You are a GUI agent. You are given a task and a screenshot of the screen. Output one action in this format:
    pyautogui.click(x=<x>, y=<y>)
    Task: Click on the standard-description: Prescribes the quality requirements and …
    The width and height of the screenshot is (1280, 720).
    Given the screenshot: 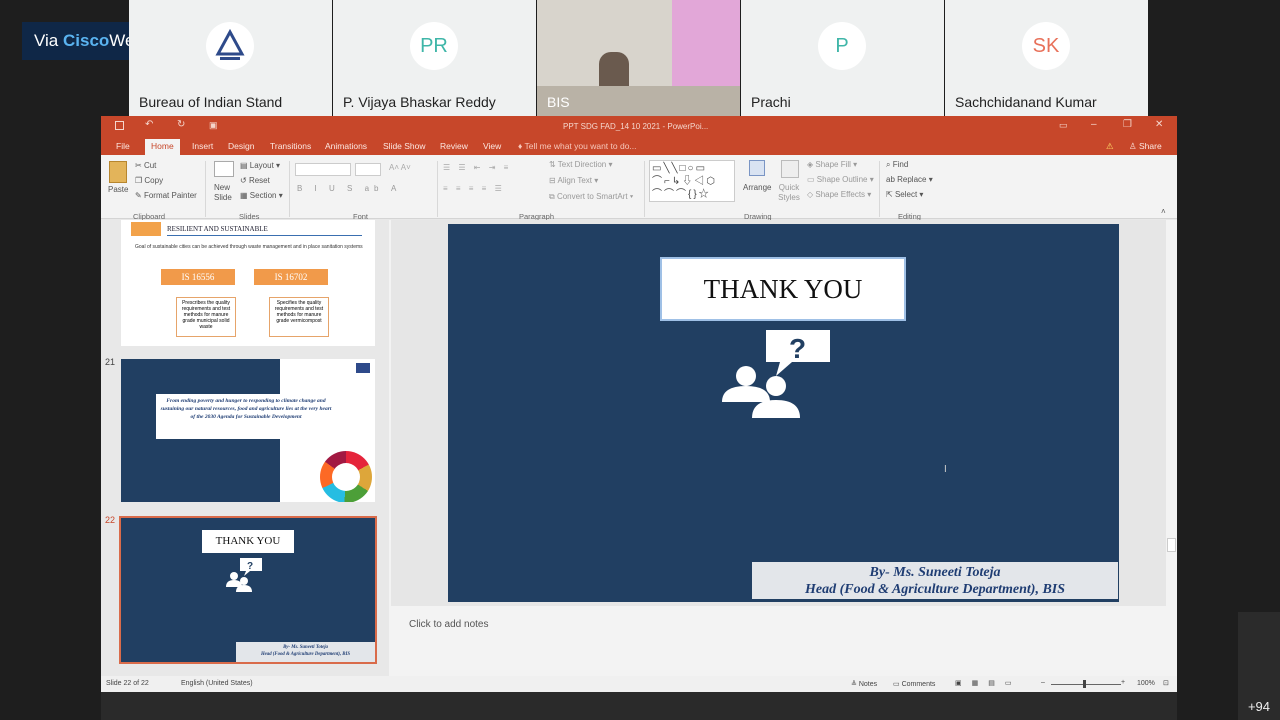 What is the action you would take?
    pyautogui.click(x=206, y=317)
    